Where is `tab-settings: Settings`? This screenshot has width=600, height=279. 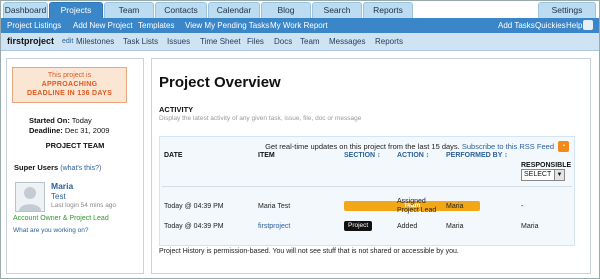 tab-settings: Settings is located at coordinates (567, 10).